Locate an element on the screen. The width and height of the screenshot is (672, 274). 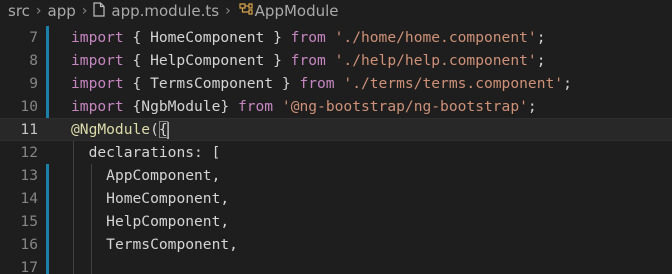
breadcrumb-item-file: app.module.ts is located at coordinates (165, 11).